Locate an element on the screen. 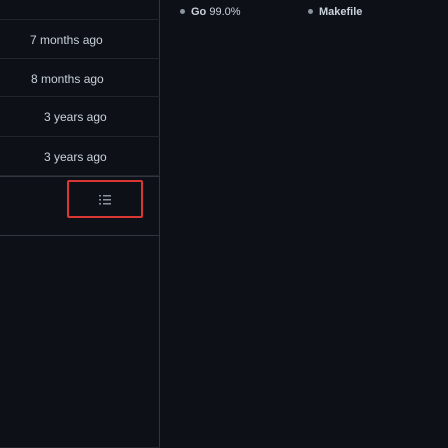  list-item: 8 months ago is located at coordinates (80, 78).